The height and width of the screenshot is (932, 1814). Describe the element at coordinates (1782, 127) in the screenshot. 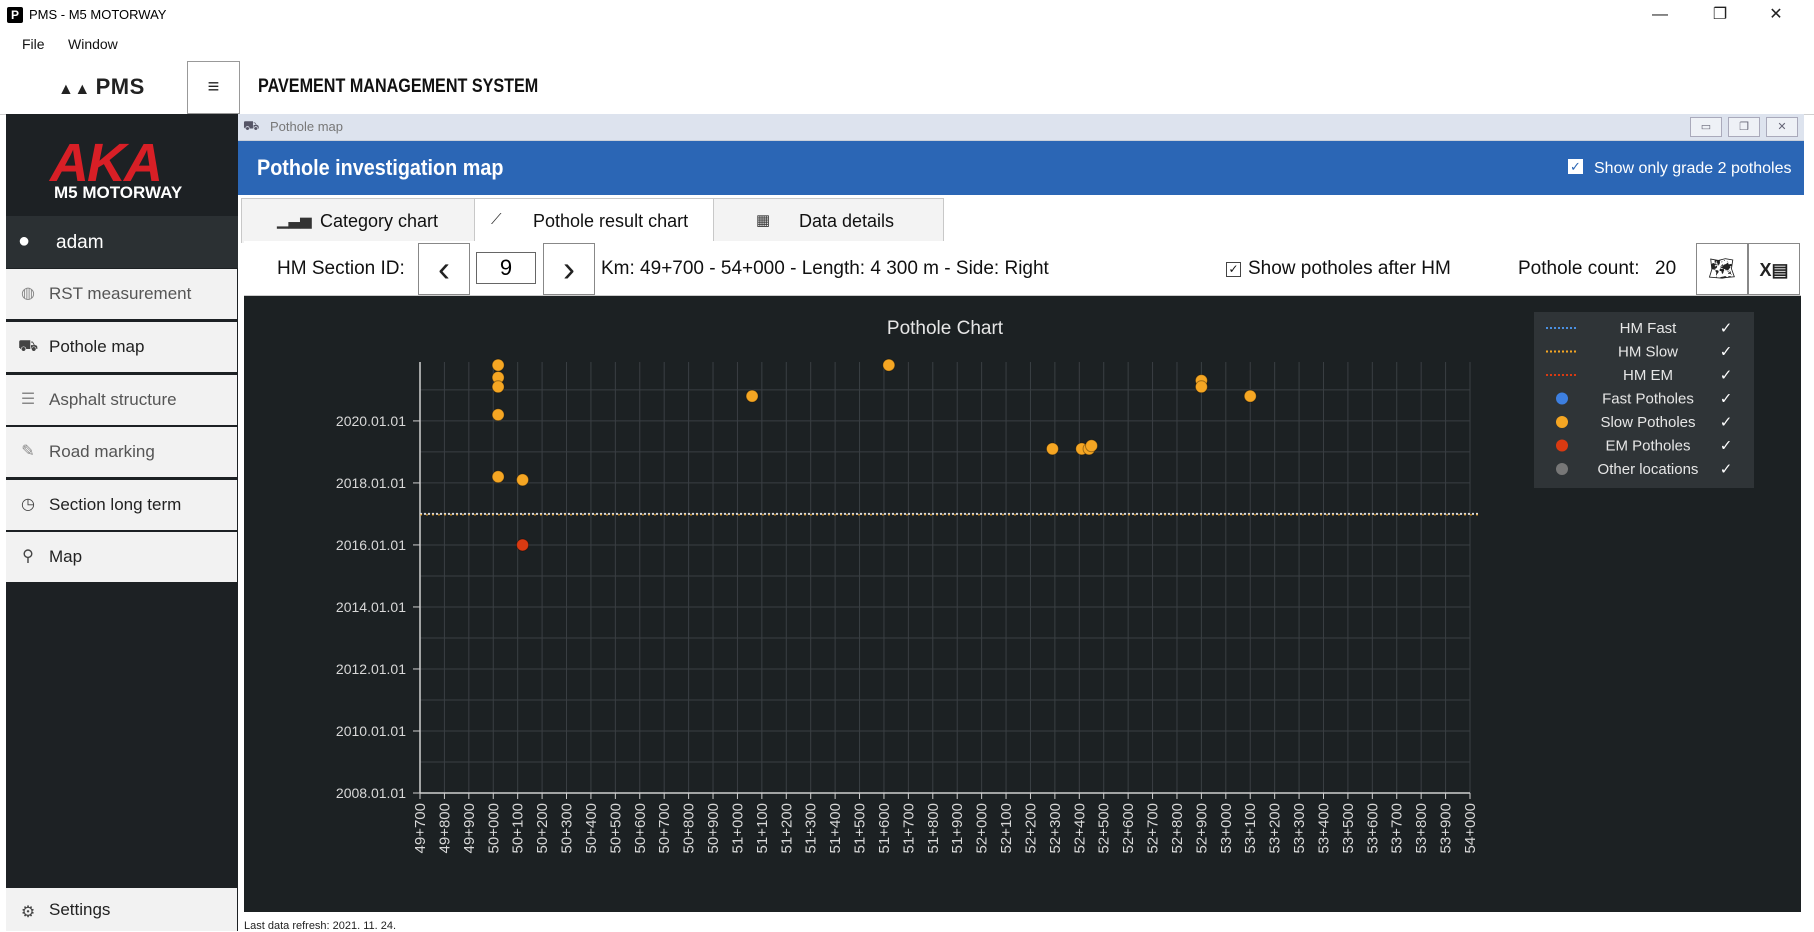

I see `inner-close-button: ✕` at that location.